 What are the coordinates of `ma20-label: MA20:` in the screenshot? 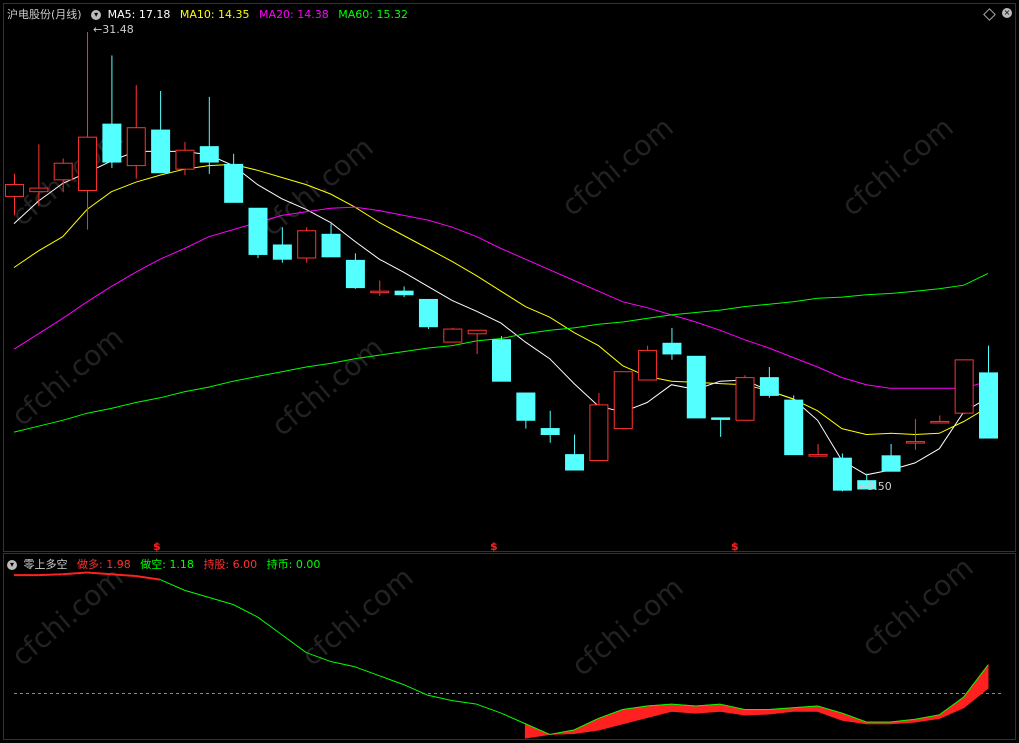 It's located at (276, 14).